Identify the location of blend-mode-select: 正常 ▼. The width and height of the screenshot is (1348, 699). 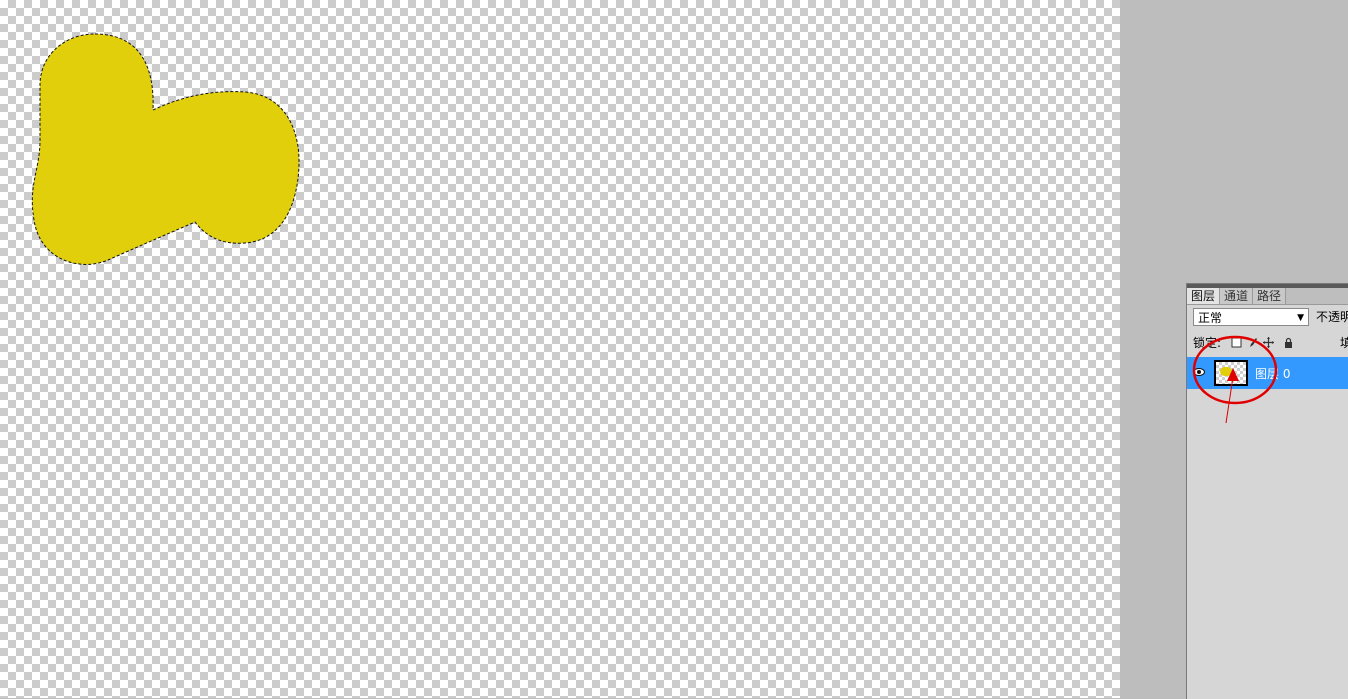
(1251, 317).